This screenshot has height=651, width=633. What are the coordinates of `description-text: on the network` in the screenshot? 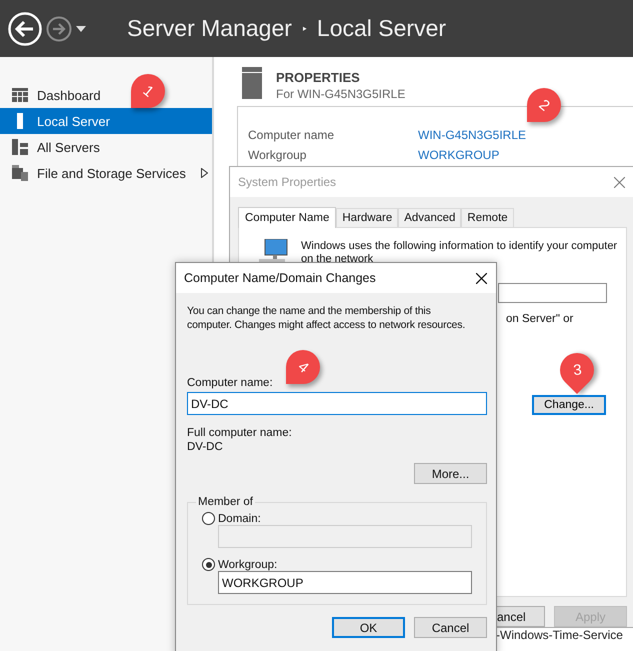 It's located at (337, 258).